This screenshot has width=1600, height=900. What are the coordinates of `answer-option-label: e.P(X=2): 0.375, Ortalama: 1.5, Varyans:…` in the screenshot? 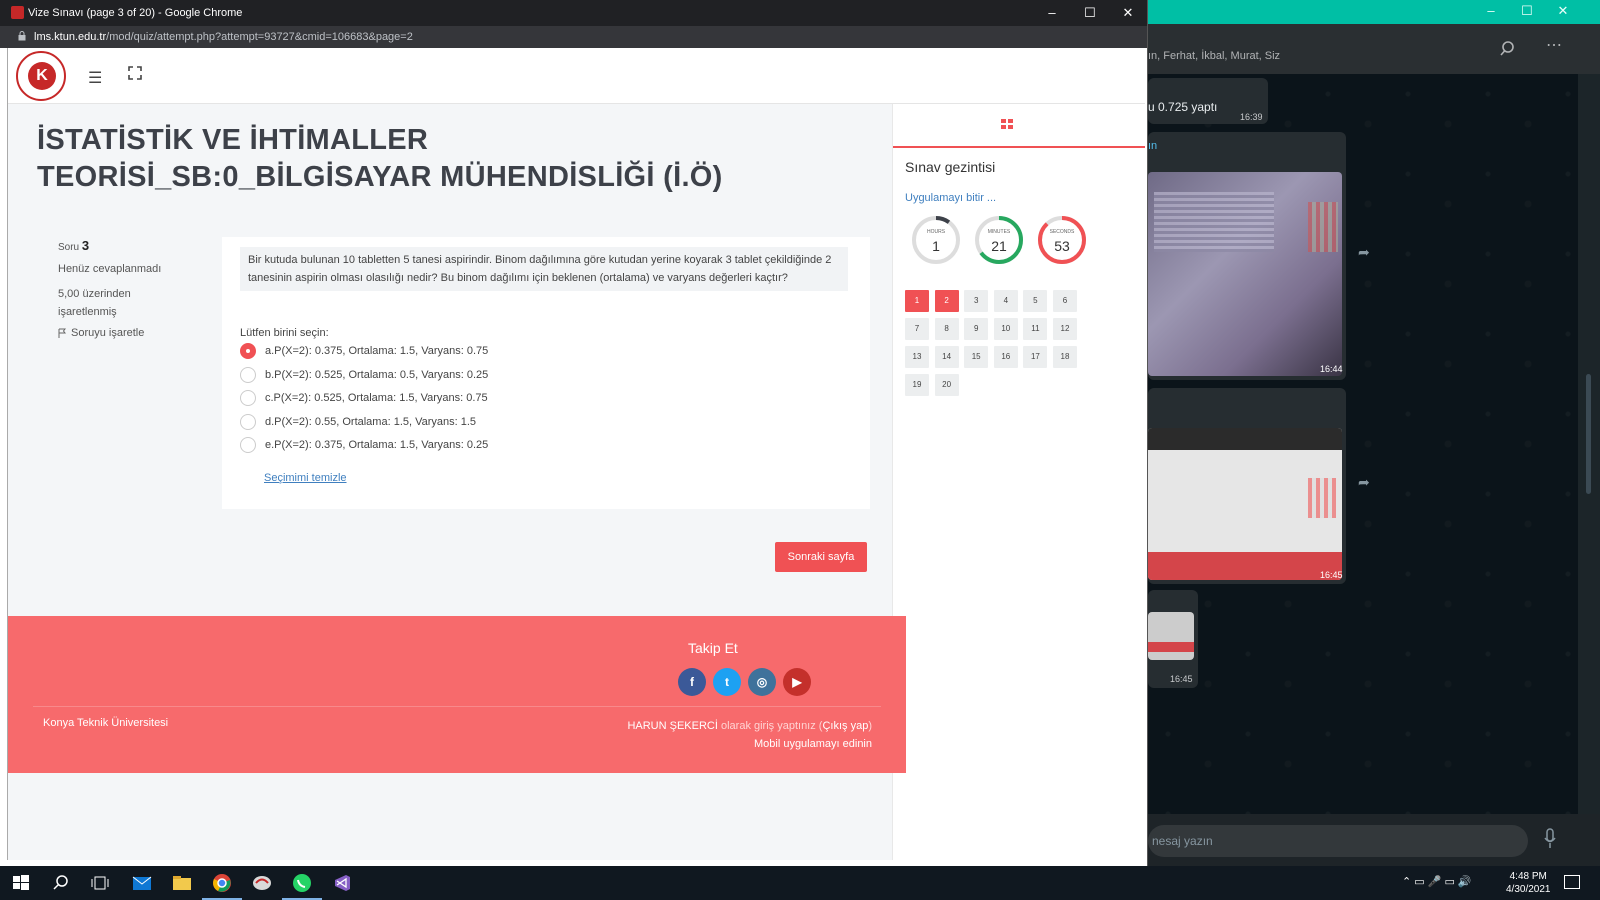 It's located at (377, 445).